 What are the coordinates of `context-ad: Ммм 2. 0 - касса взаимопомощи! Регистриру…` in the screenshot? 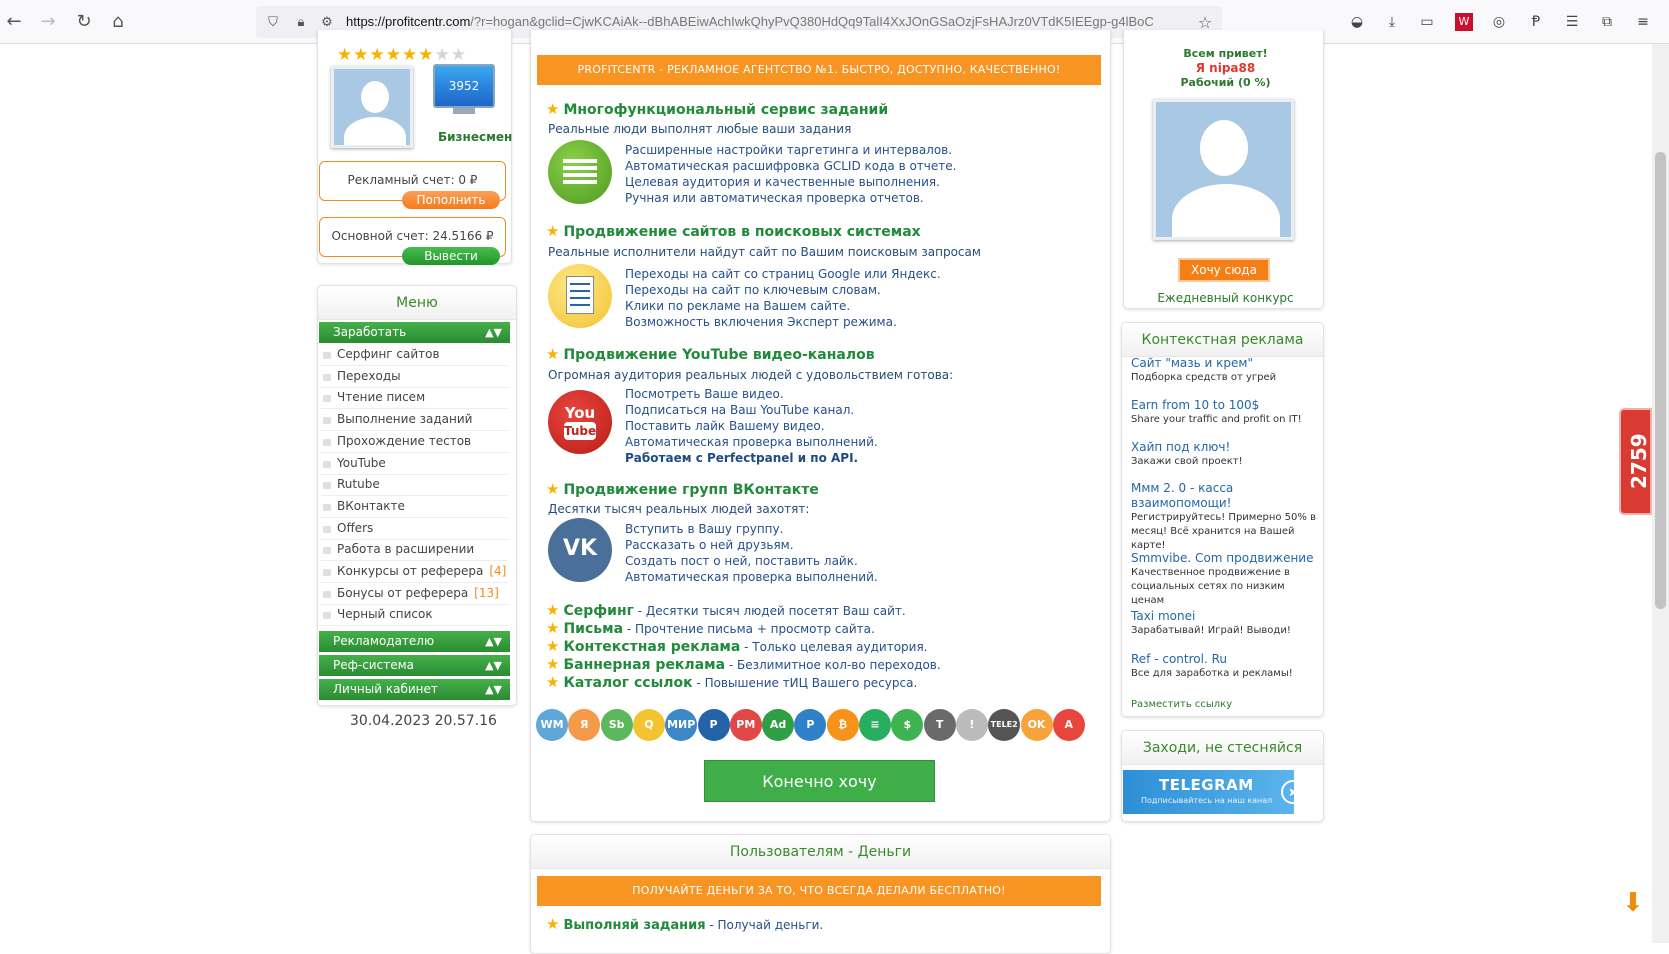 It's located at (1226, 517).